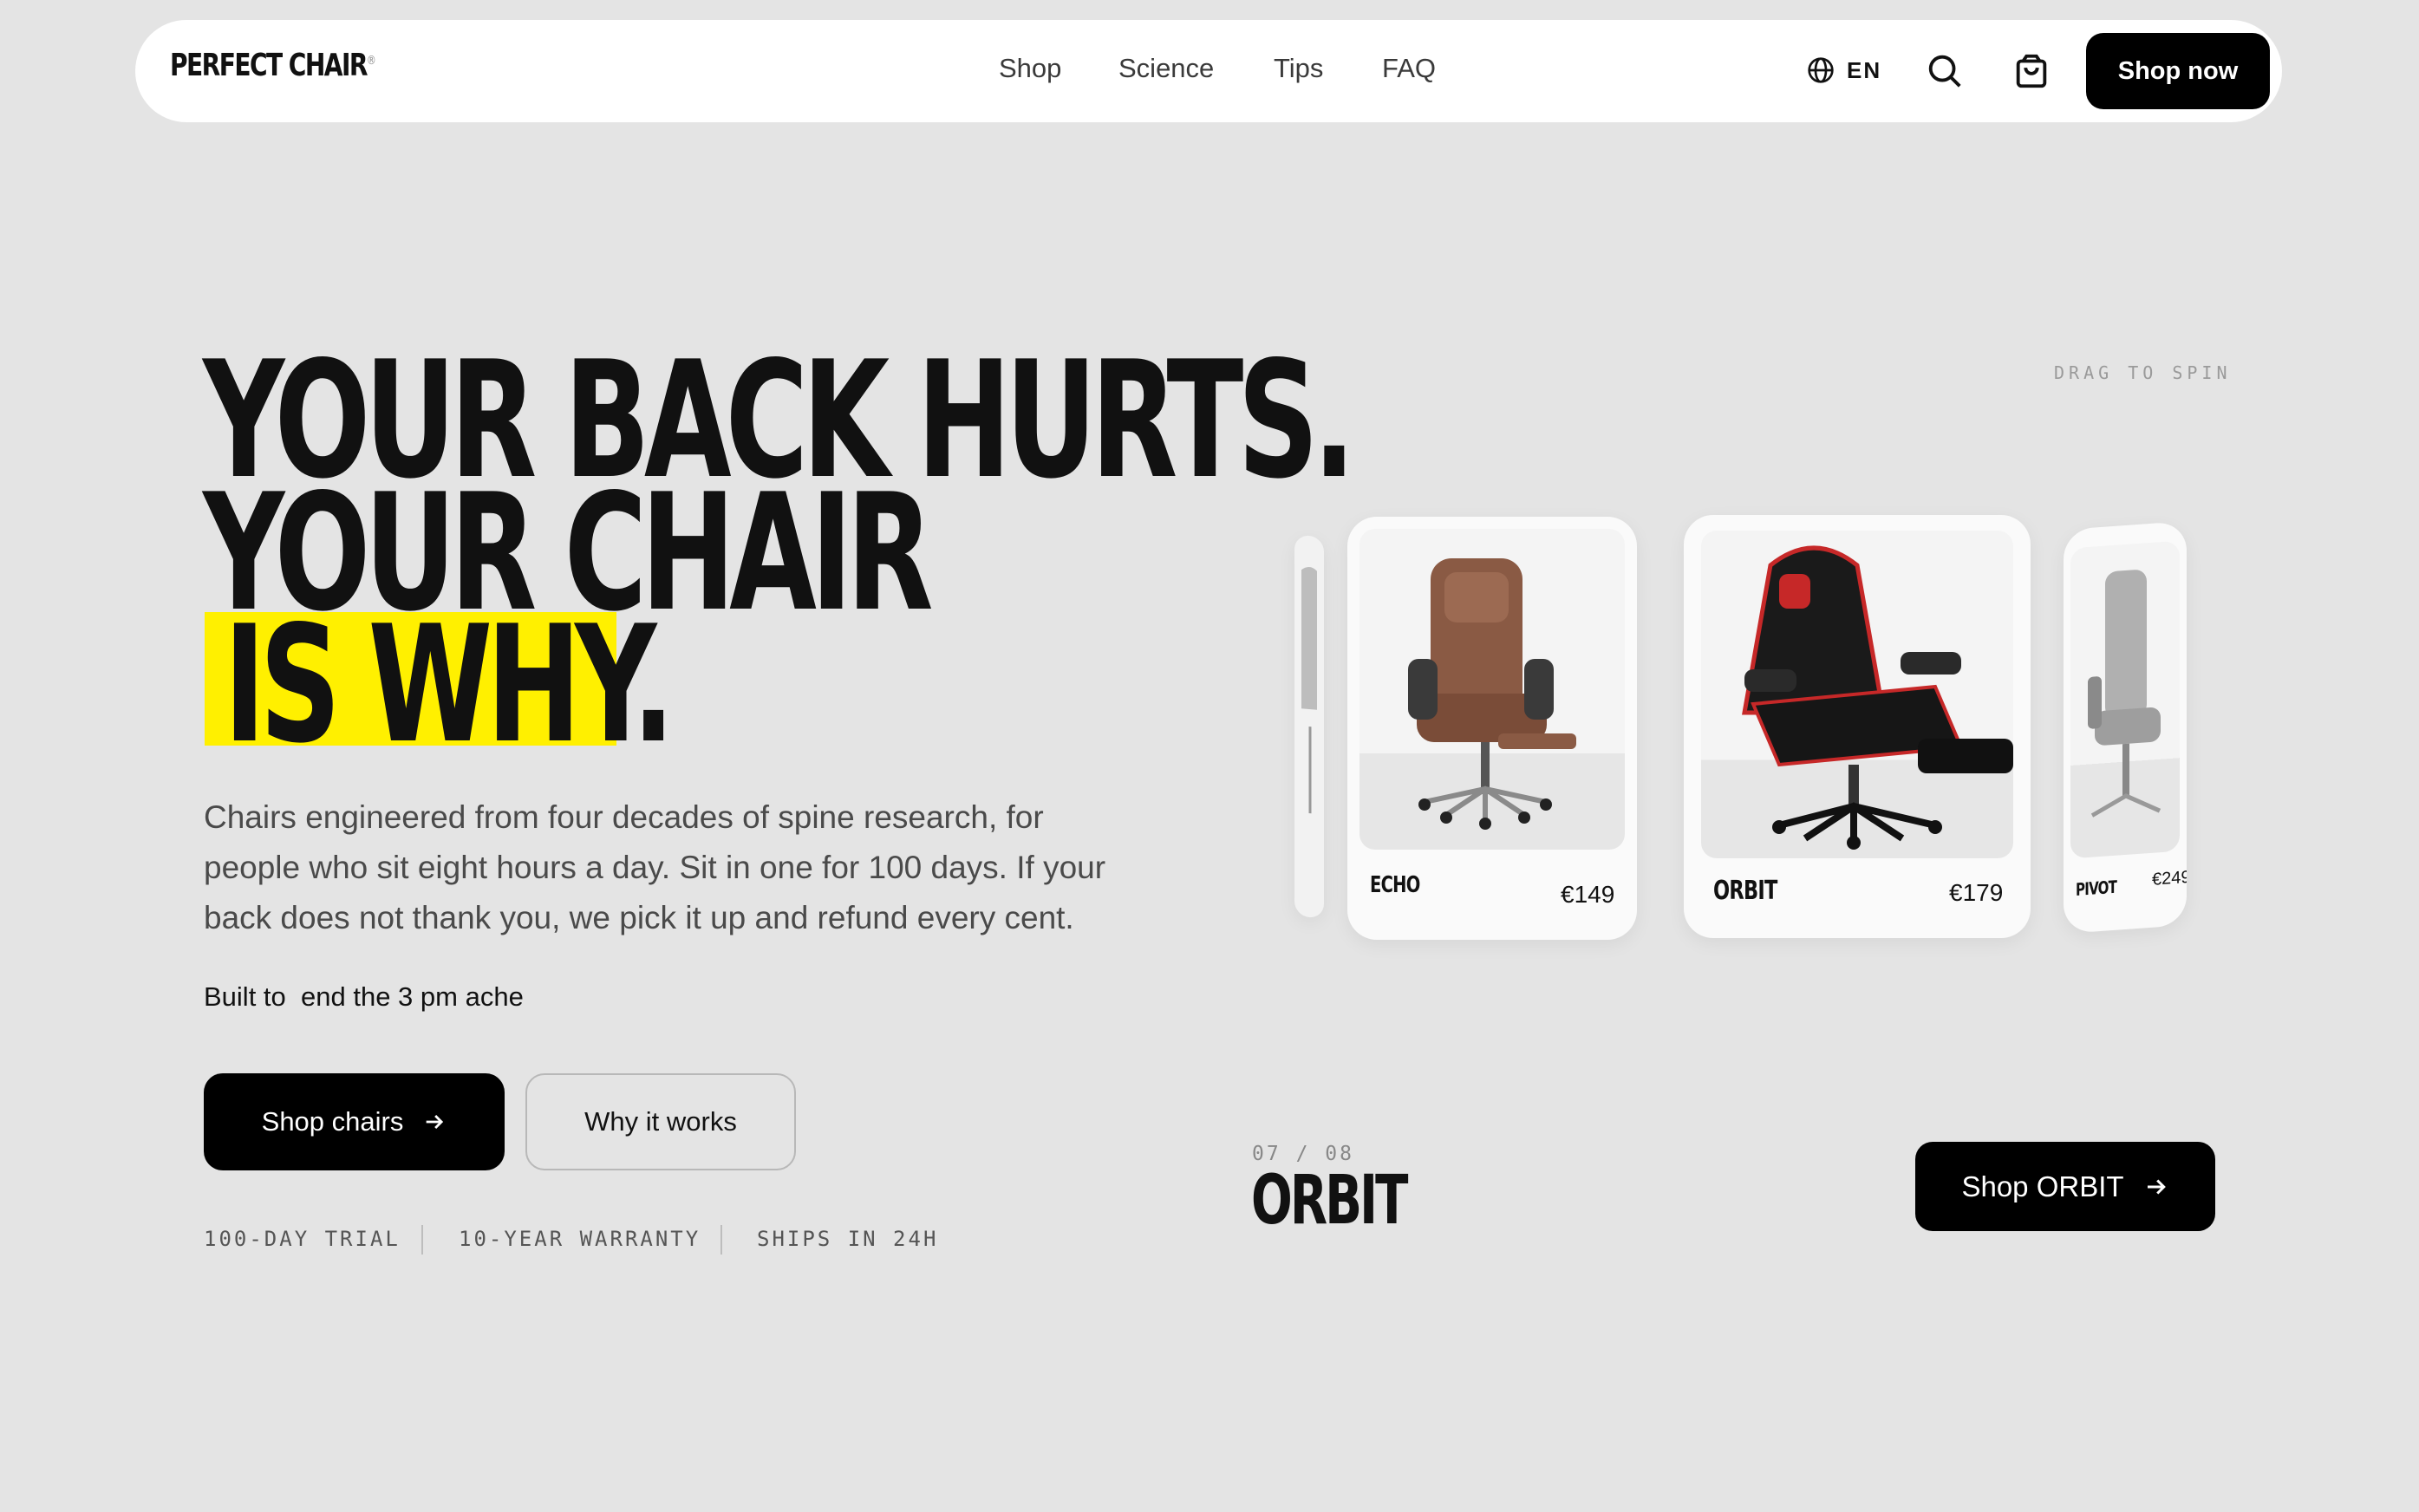 Image resolution: width=2419 pixels, height=1512 pixels. Describe the element at coordinates (332, 1121) in the screenshot. I see `shop-chairs-label: Shop chairs` at that location.